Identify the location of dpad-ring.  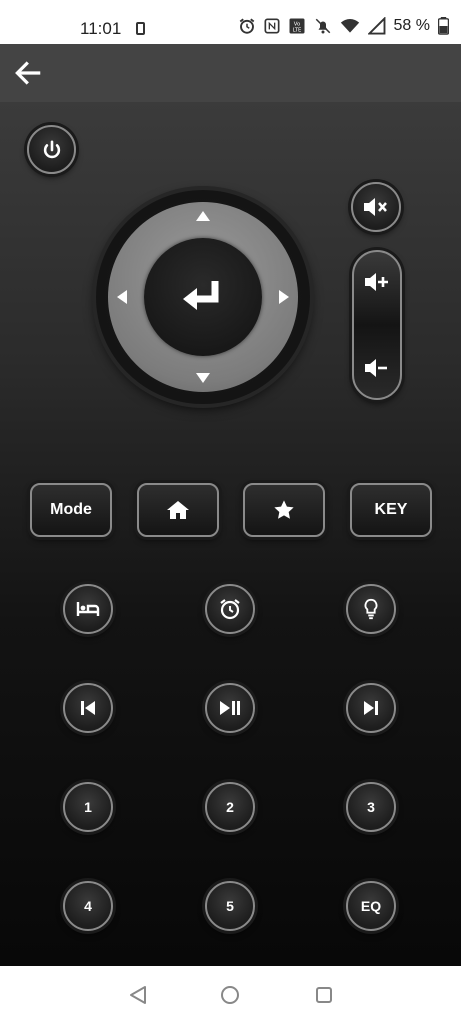
(203, 297).